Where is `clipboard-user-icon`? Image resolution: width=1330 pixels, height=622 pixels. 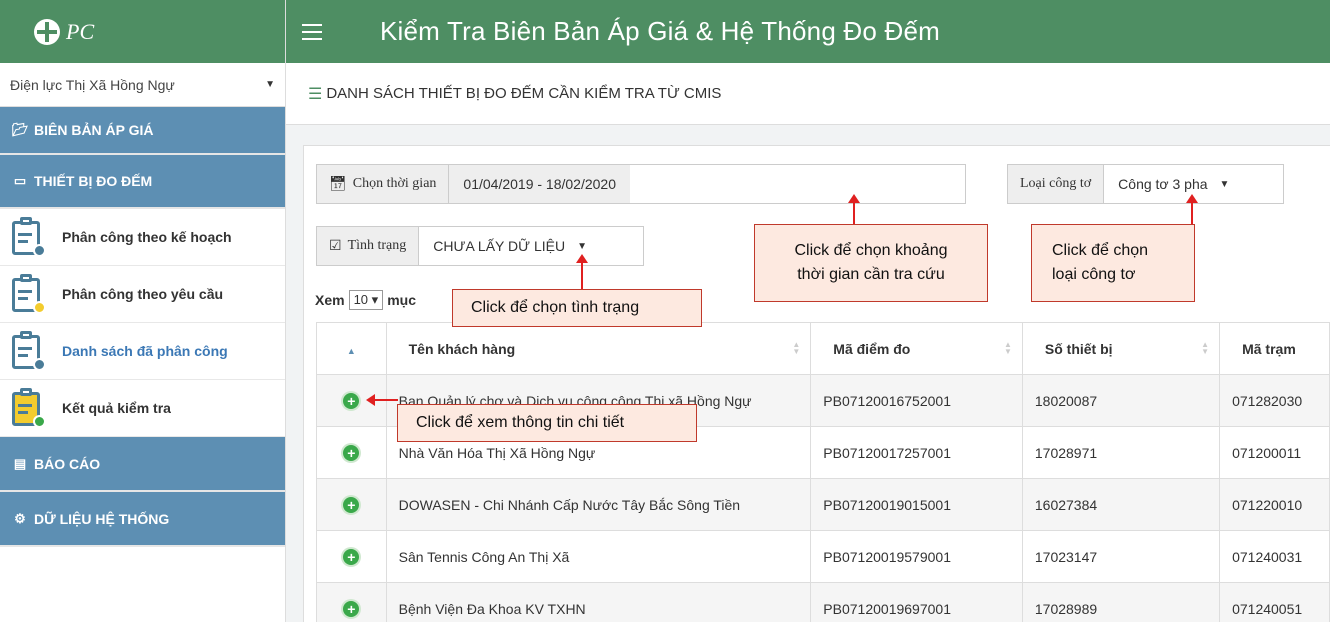
clipboard-user-icon is located at coordinates (28, 294).